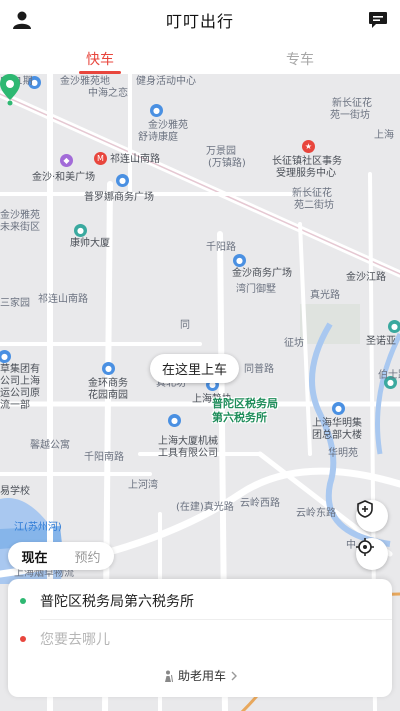 Image resolution: width=400 pixels, height=711 pixels. What do you see at coordinates (15, 491) in the screenshot?
I see `map-label: 易学校` at bounding box center [15, 491].